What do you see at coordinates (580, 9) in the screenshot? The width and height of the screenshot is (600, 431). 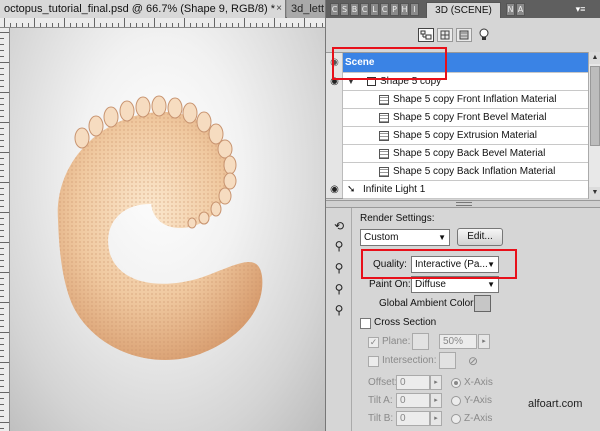 I see `panel-menu-icon: ▾≡` at bounding box center [580, 9].